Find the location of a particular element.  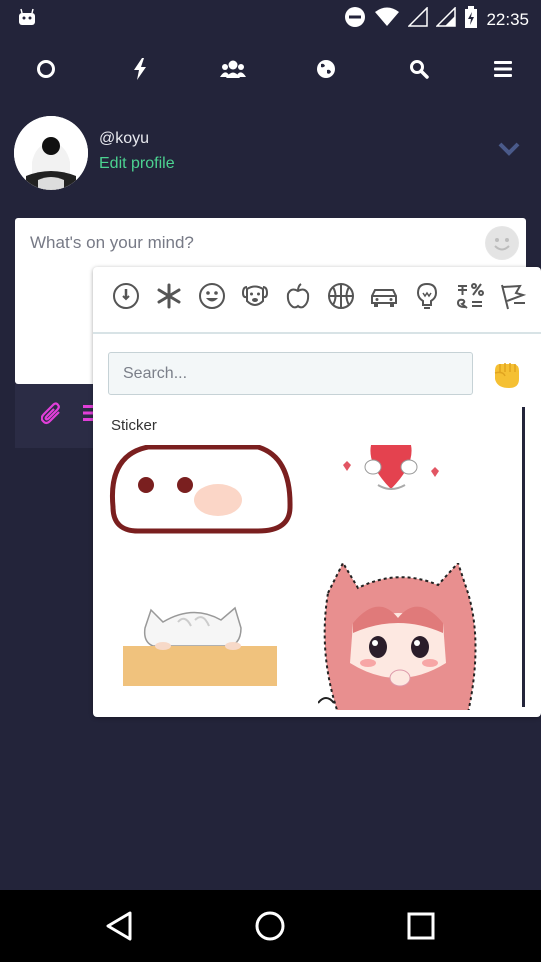

users-icon is located at coordinates (233, 69).